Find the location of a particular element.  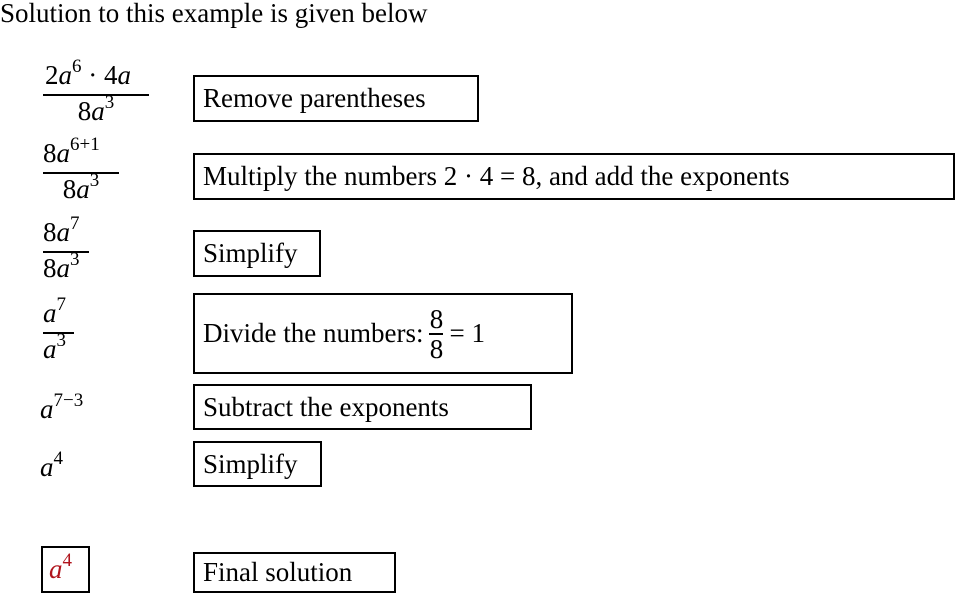

step-1-expression: 2a6 · 4a 8a3 is located at coordinates (96, 93).